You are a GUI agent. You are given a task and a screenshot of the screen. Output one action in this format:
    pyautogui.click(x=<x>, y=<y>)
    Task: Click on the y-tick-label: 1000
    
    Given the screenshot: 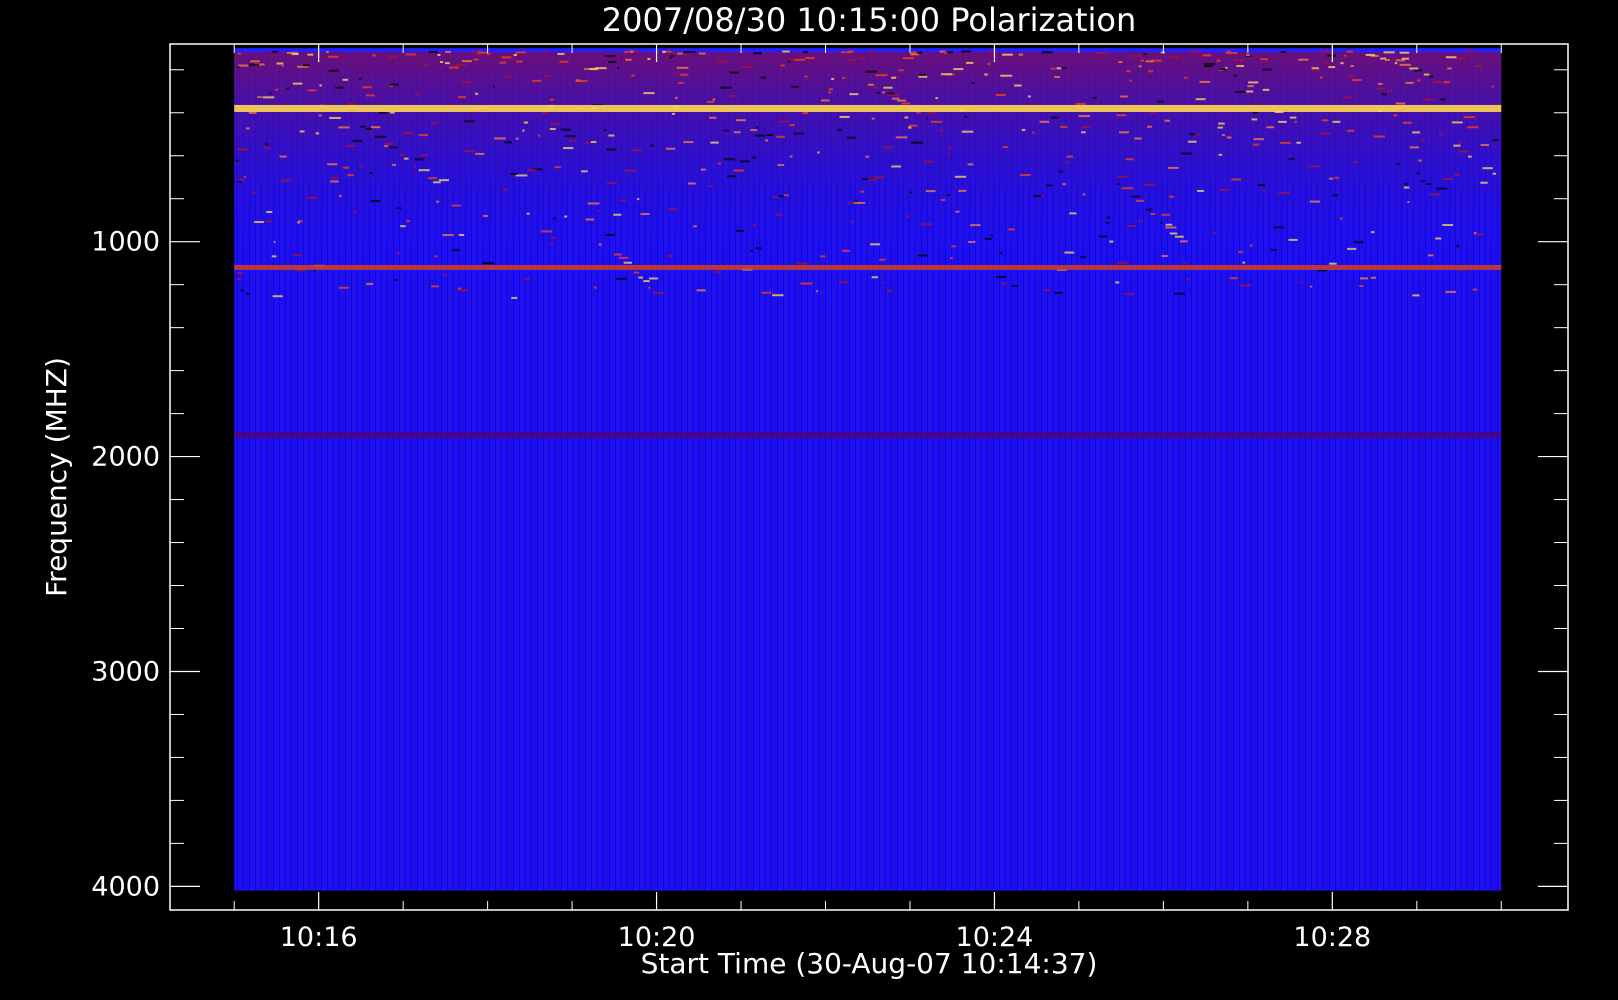 What is the action you would take?
    pyautogui.click(x=125, y=242)
    